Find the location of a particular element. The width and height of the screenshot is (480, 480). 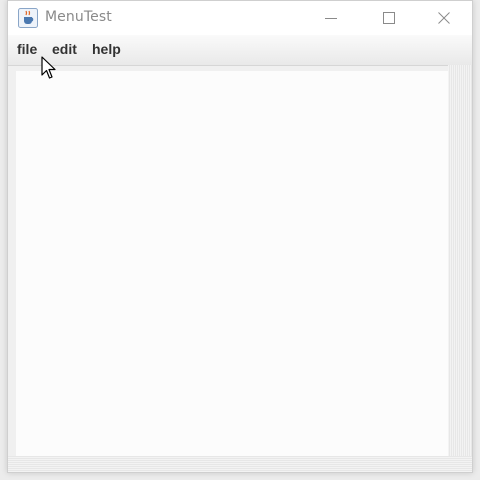

maximize-button is located at coordinates (389, 18).